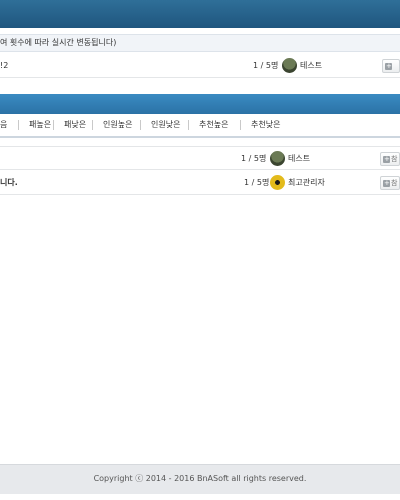 The height and width of the screenshot is (500, 400). What do you see at coordinates (117, 125) in the screenshot?
I see `sort-tab: 인원높은` at bounding box center [117, 125].